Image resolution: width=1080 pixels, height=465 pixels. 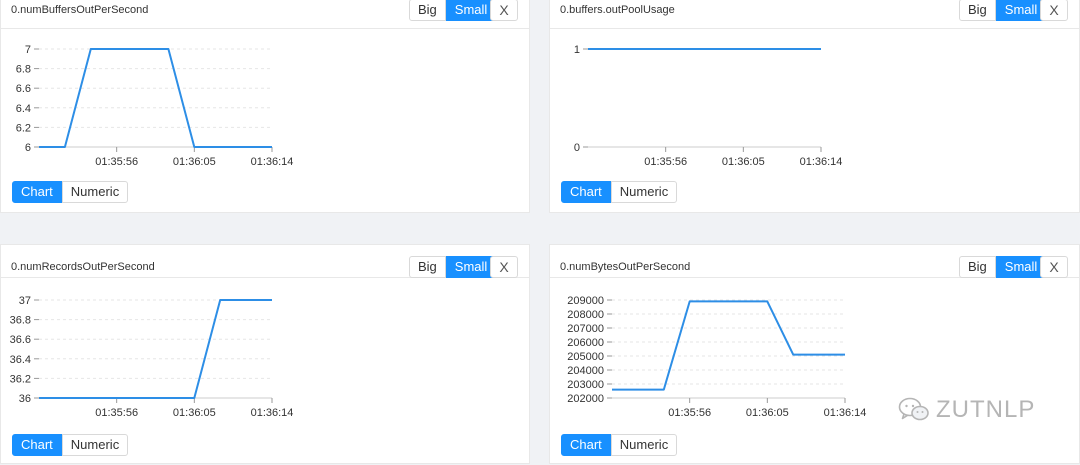 I want to click on y-tick-label: 208000, so click(x=585, y=315).